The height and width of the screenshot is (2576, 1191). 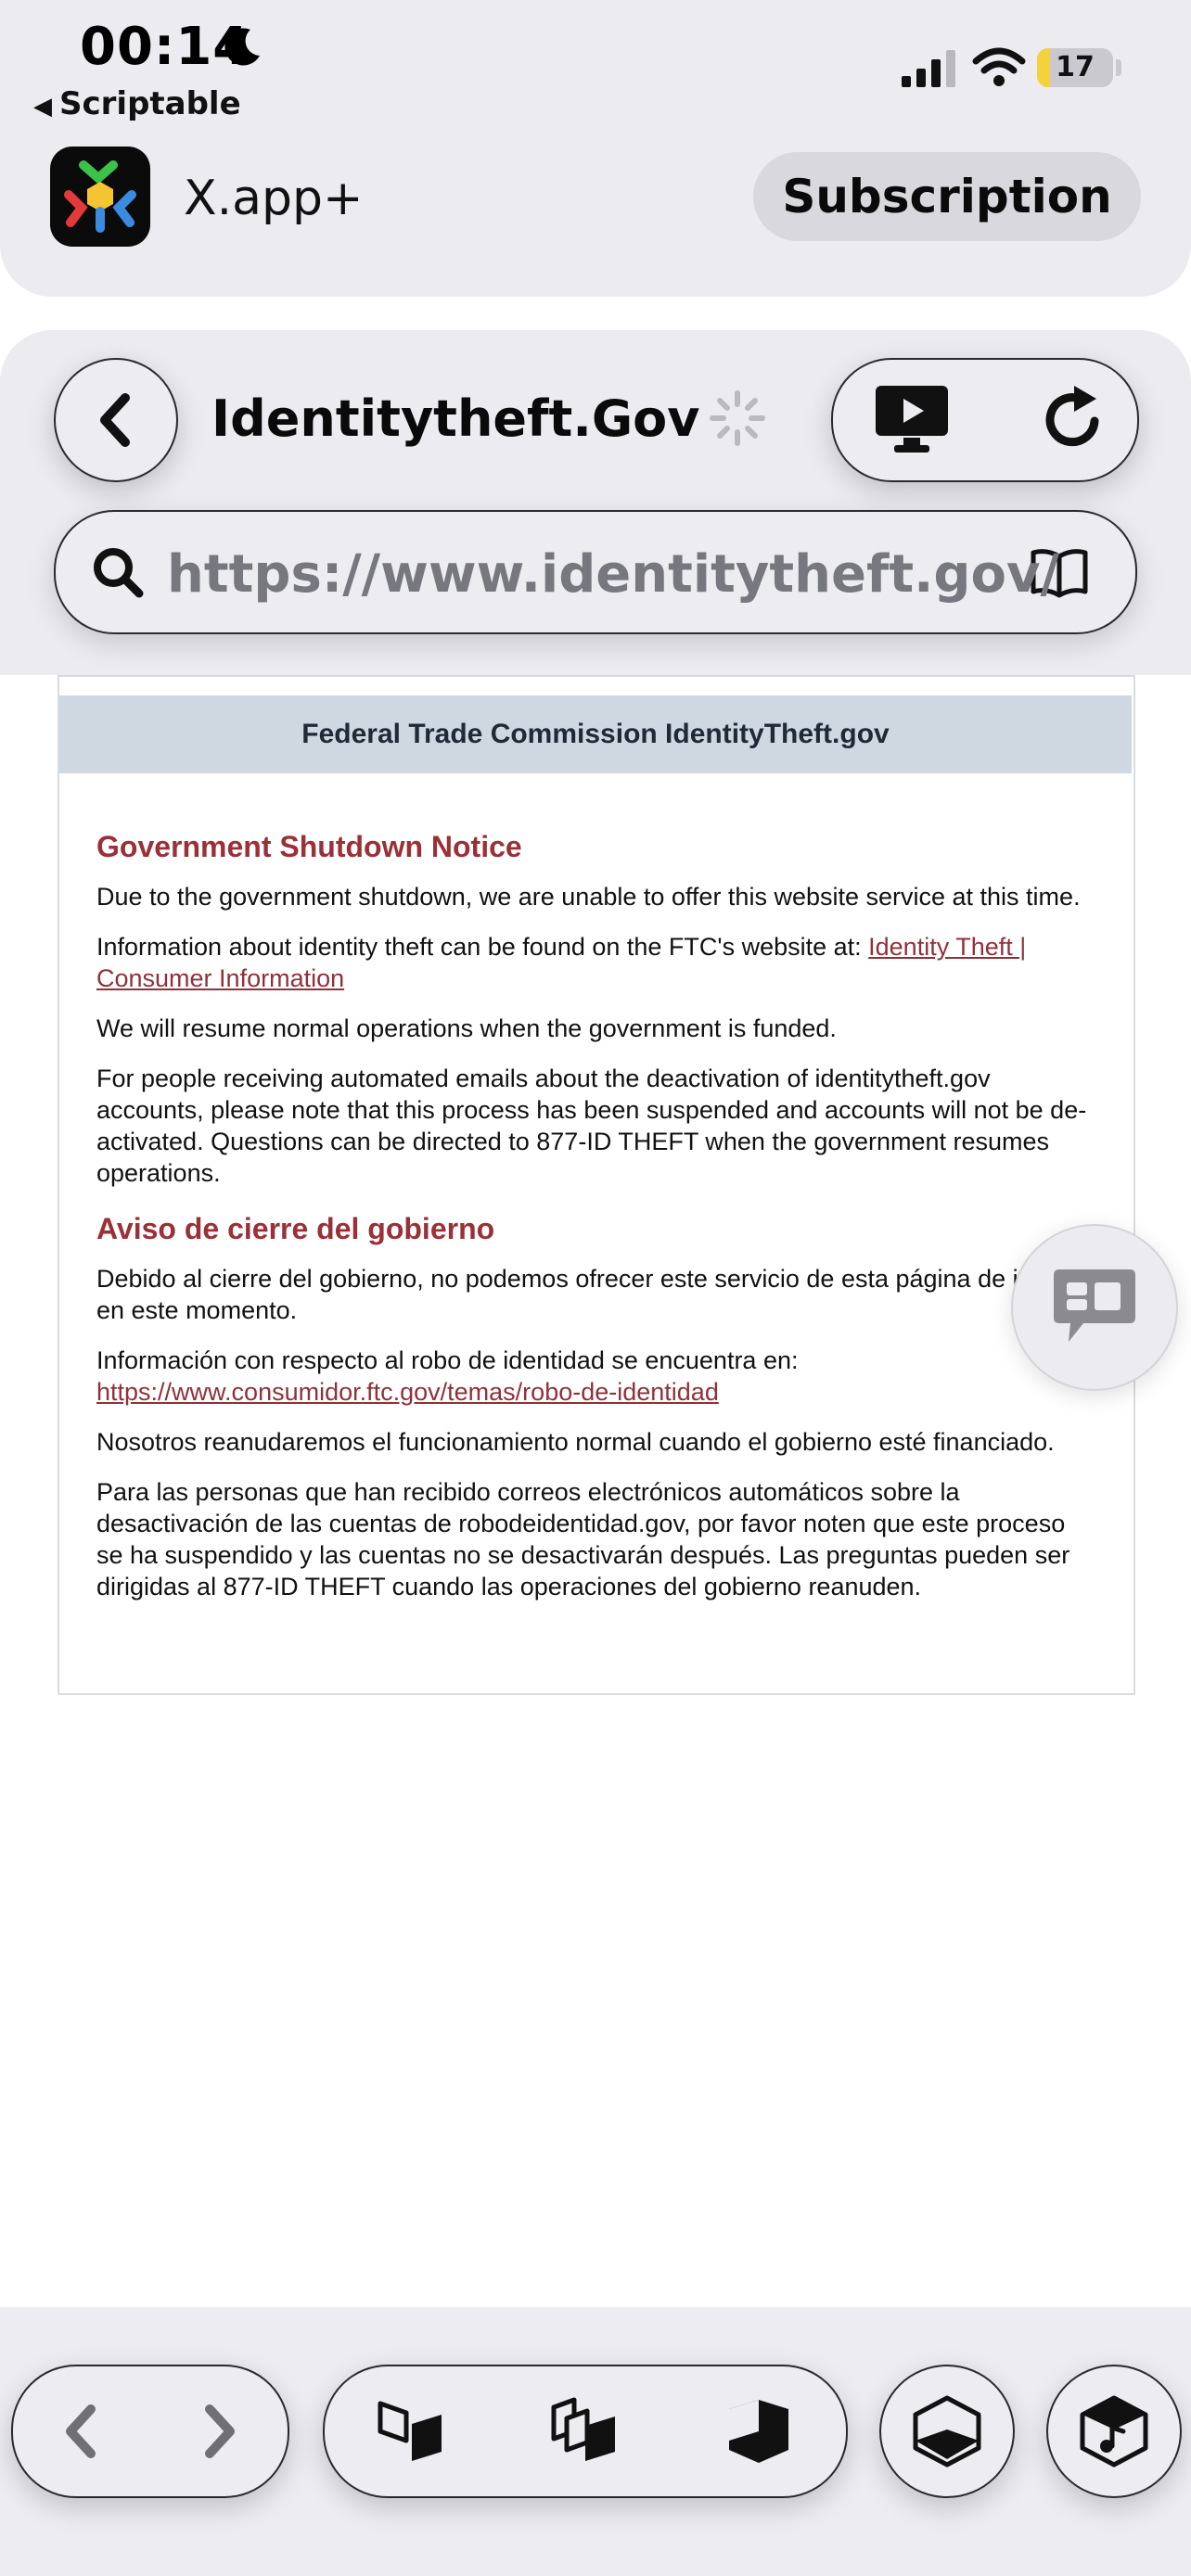 I want to click on back-triangle-icon: ◀, so click(x=43, y=107).